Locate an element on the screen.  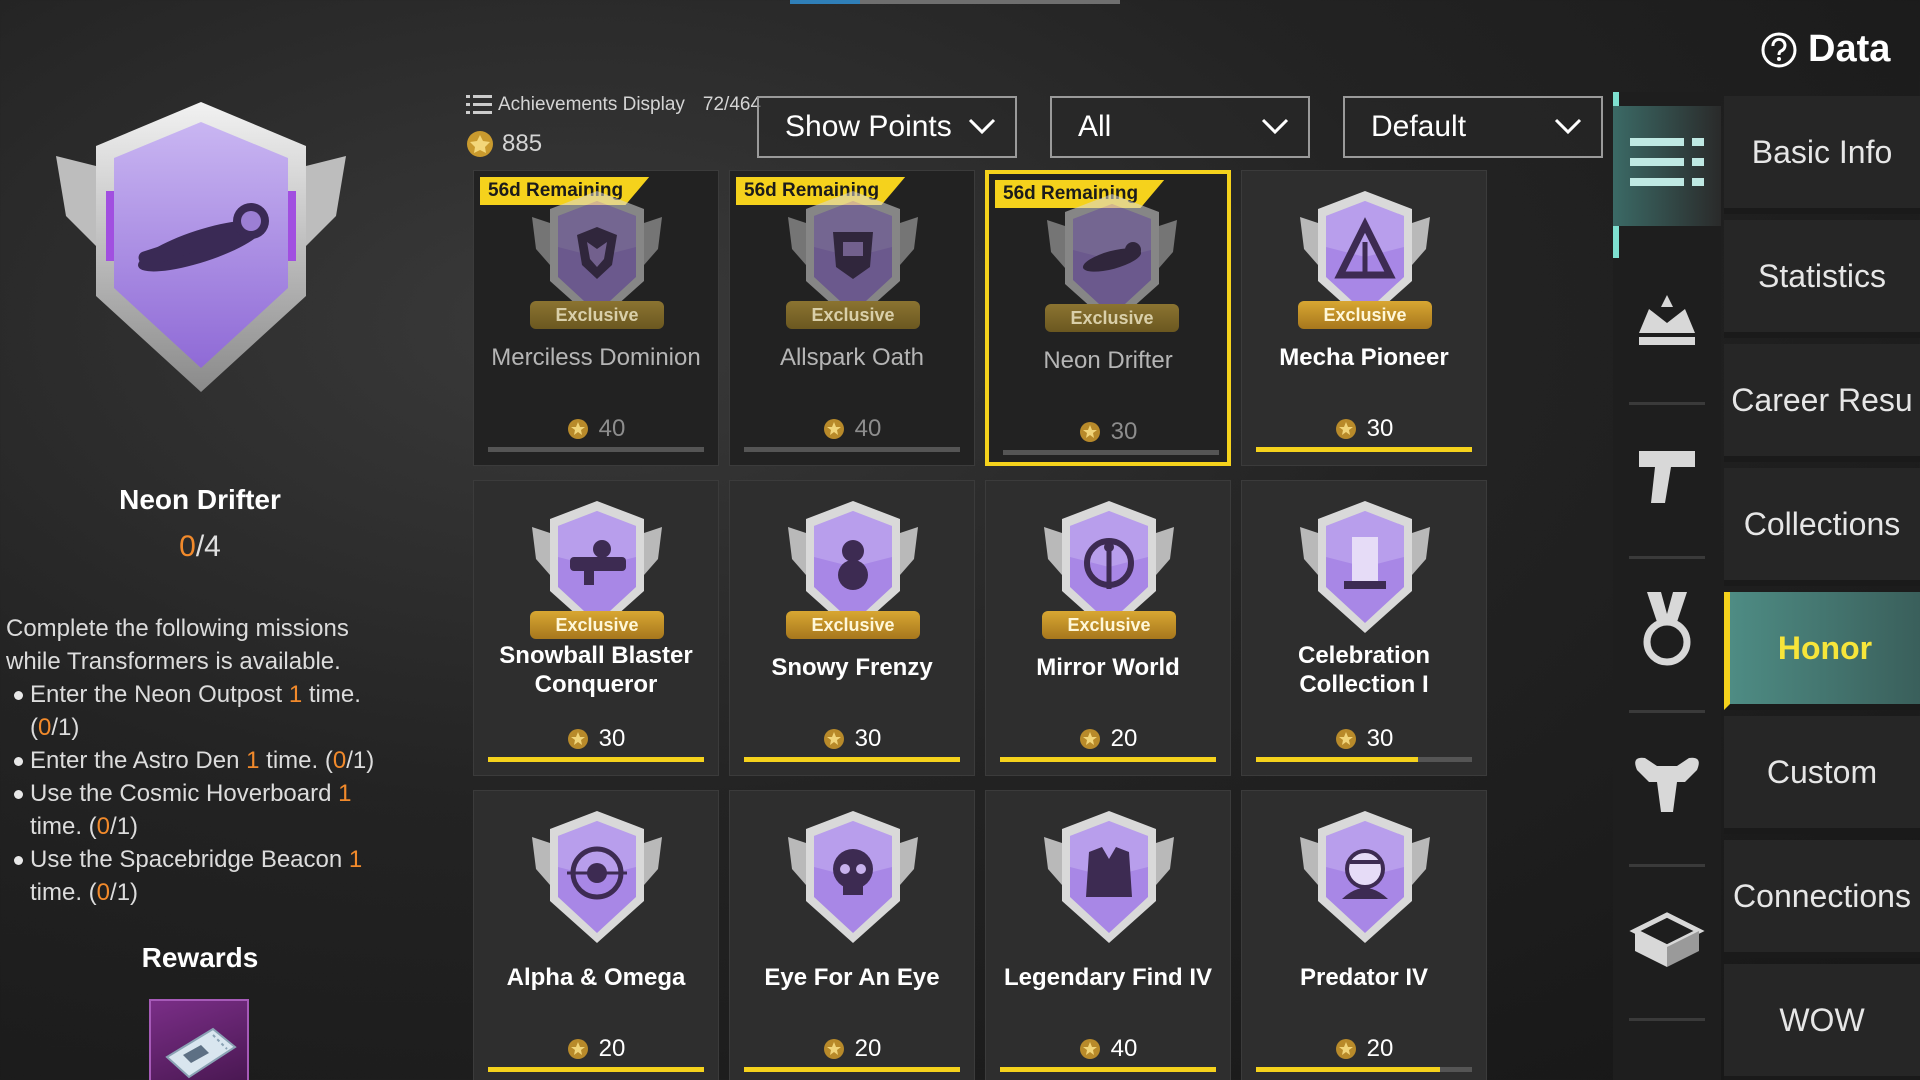
rail-pistol-button is located at coordinates (1667, 476).